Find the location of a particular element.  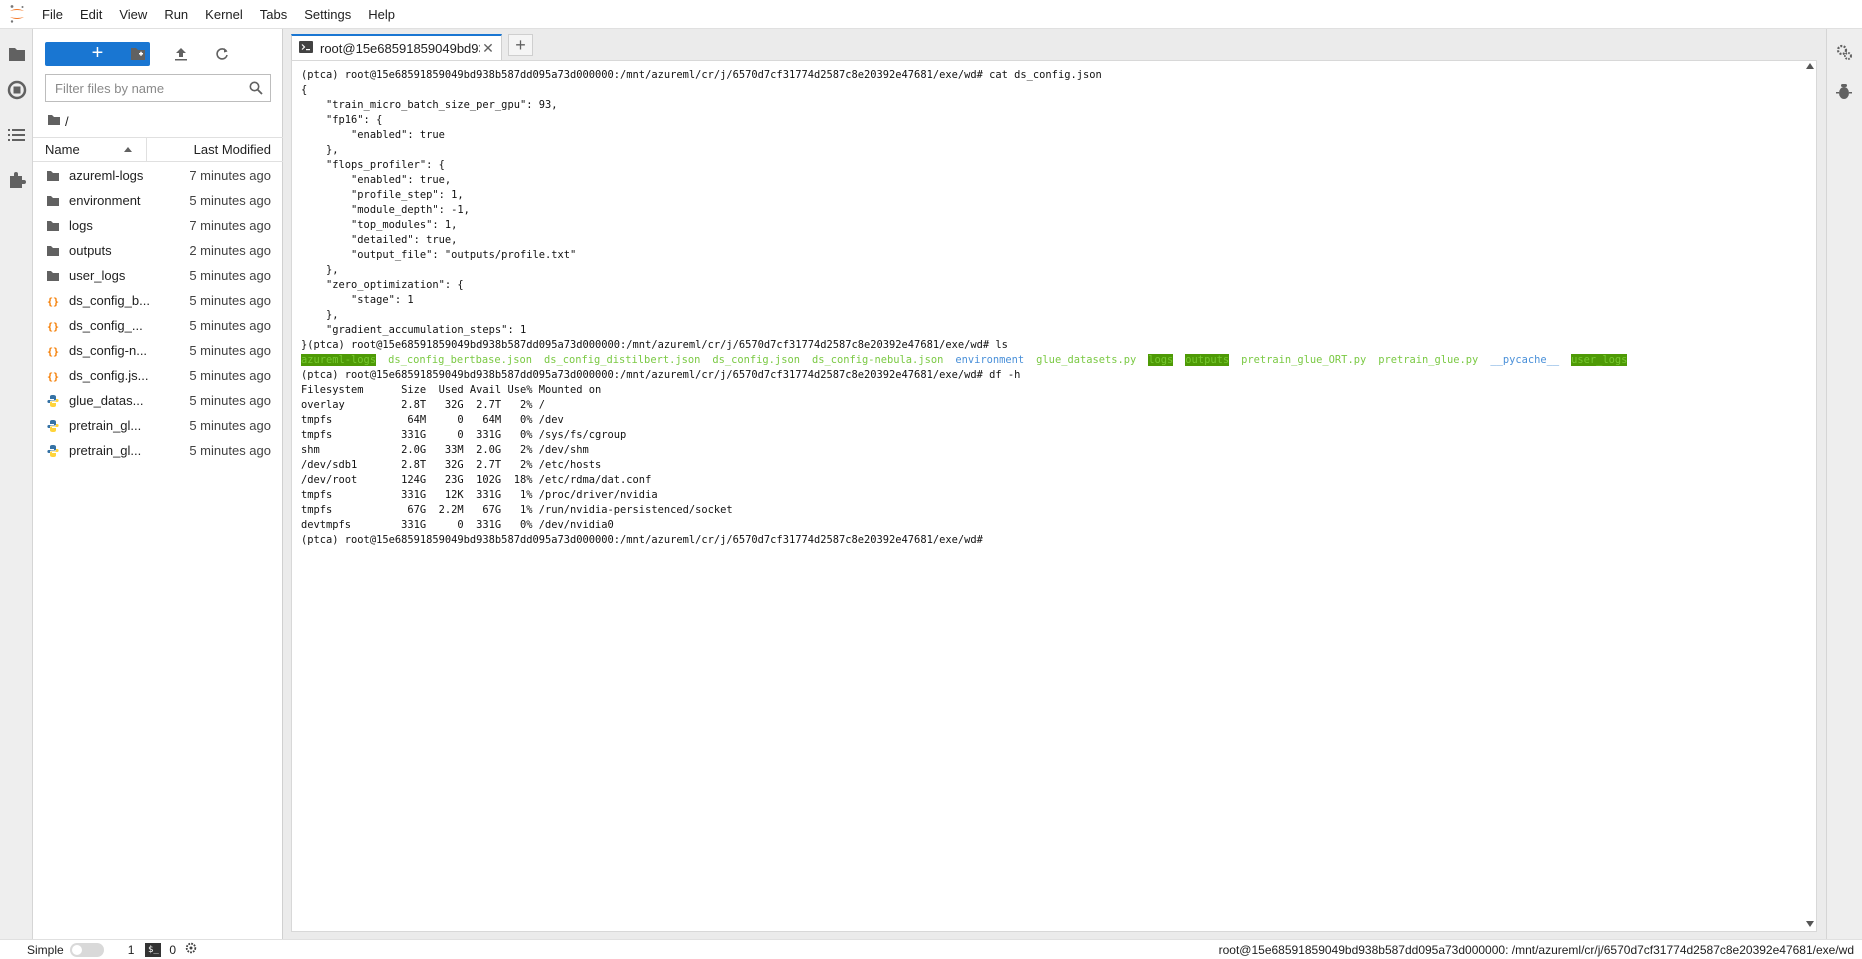

extension-puzzle-icon is located at coordinates (17, 180).